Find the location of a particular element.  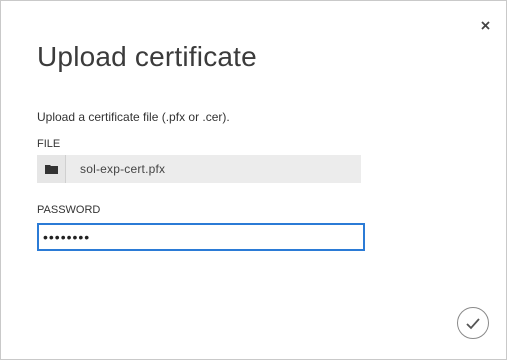

checkmark-icon is located at coordinates (473, 323).